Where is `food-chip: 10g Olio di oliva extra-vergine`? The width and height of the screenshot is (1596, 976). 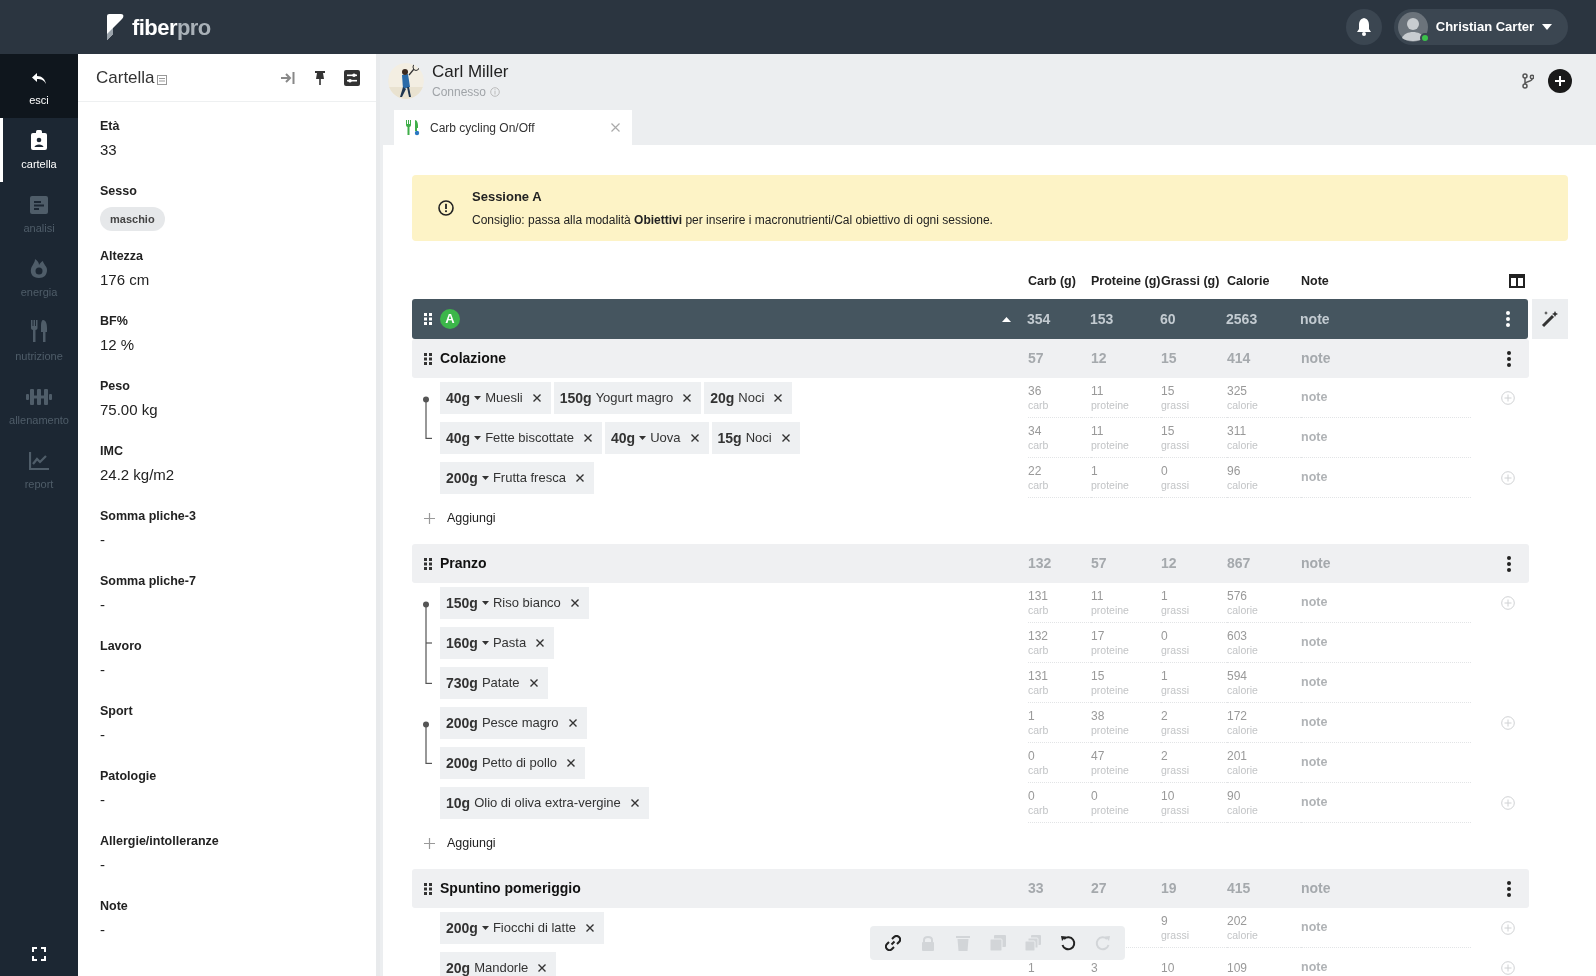 food-chip: 10g Olio di oliva extra-vergine is located at coordinates (544, 803).